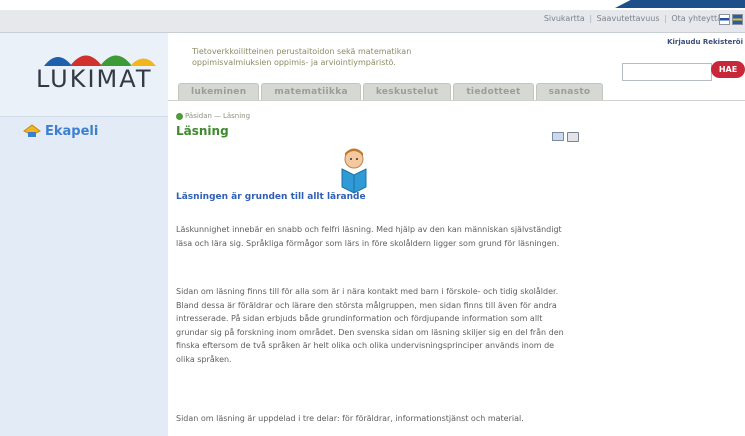  Describe the element at coordinates (311, 92) in the screenshot. I see `tab-matematiikka: matematiikka` at that location.